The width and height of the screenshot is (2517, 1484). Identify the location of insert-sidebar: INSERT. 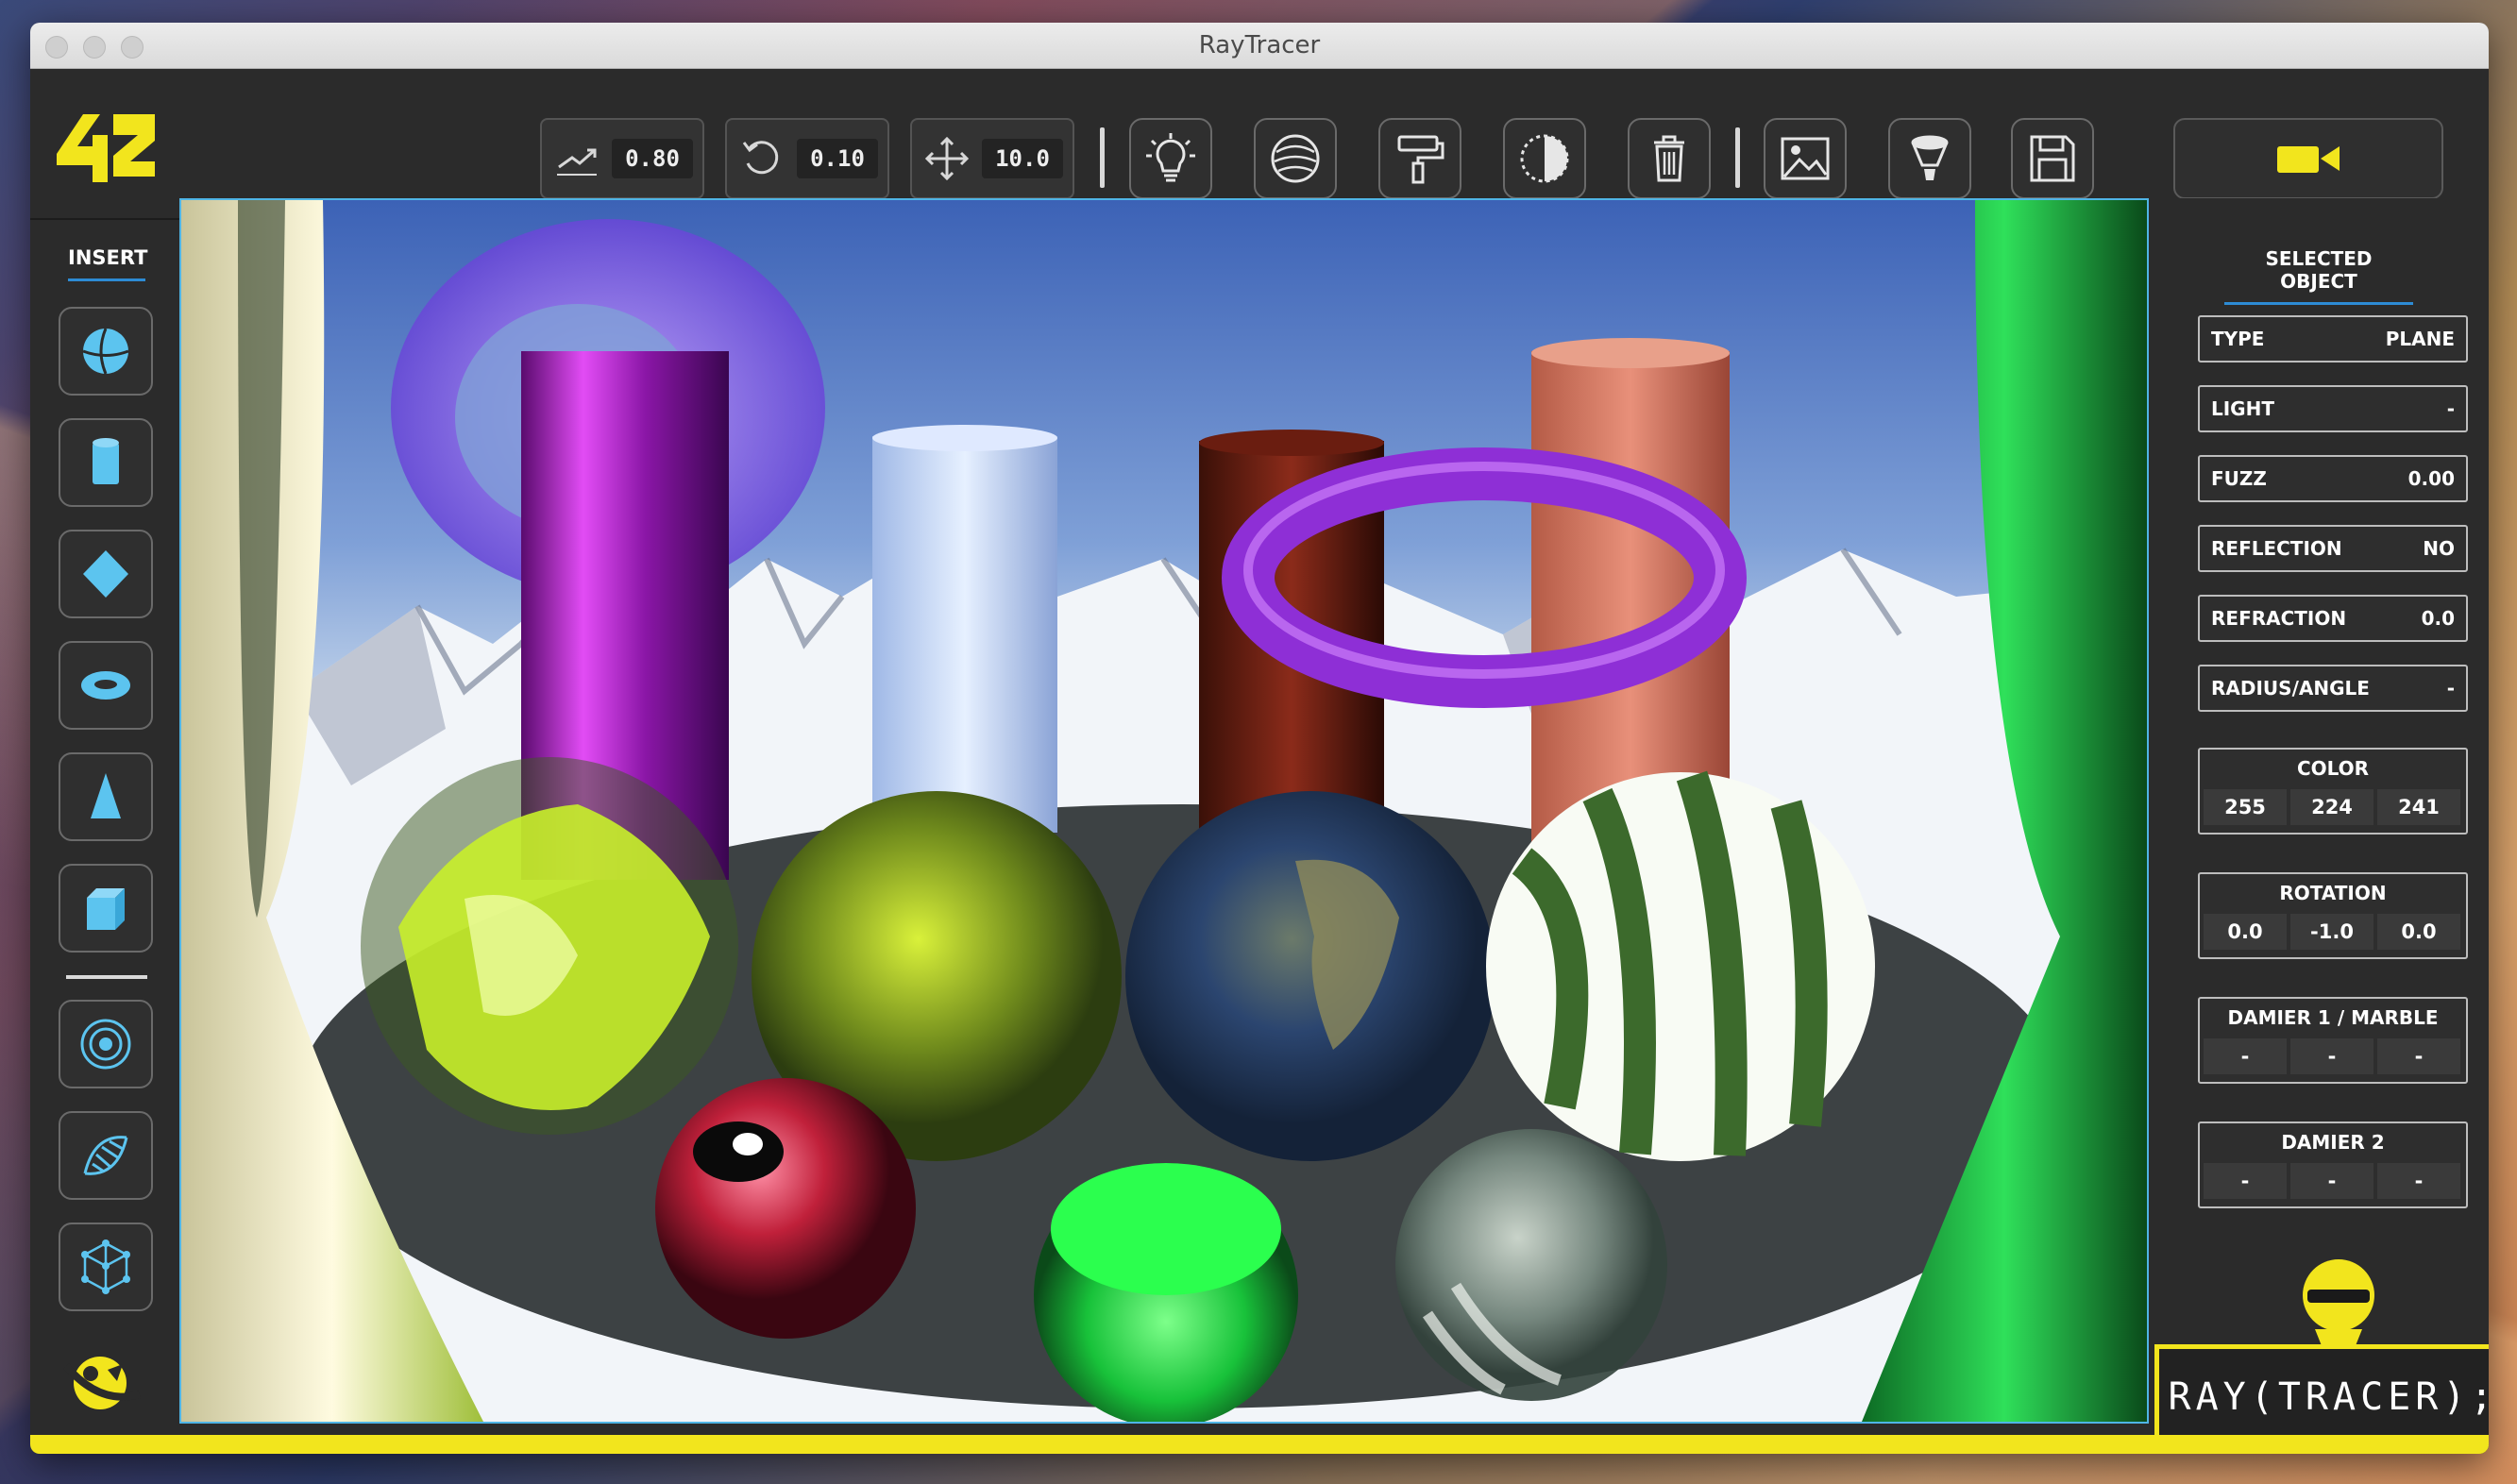
(104, 832).